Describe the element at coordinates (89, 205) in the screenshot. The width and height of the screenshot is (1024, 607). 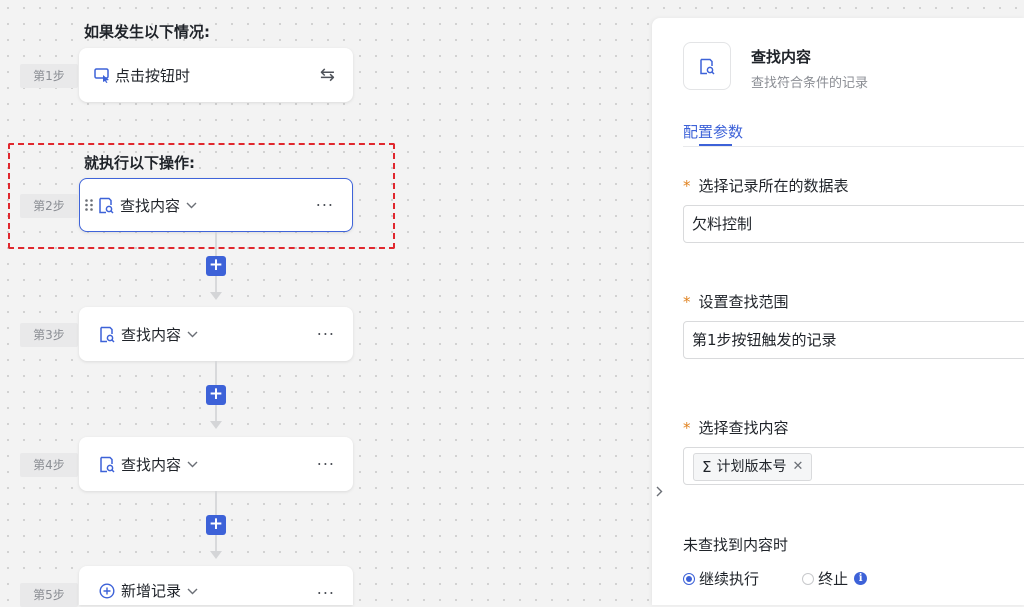
I see `drag-handle-icon` at that location.